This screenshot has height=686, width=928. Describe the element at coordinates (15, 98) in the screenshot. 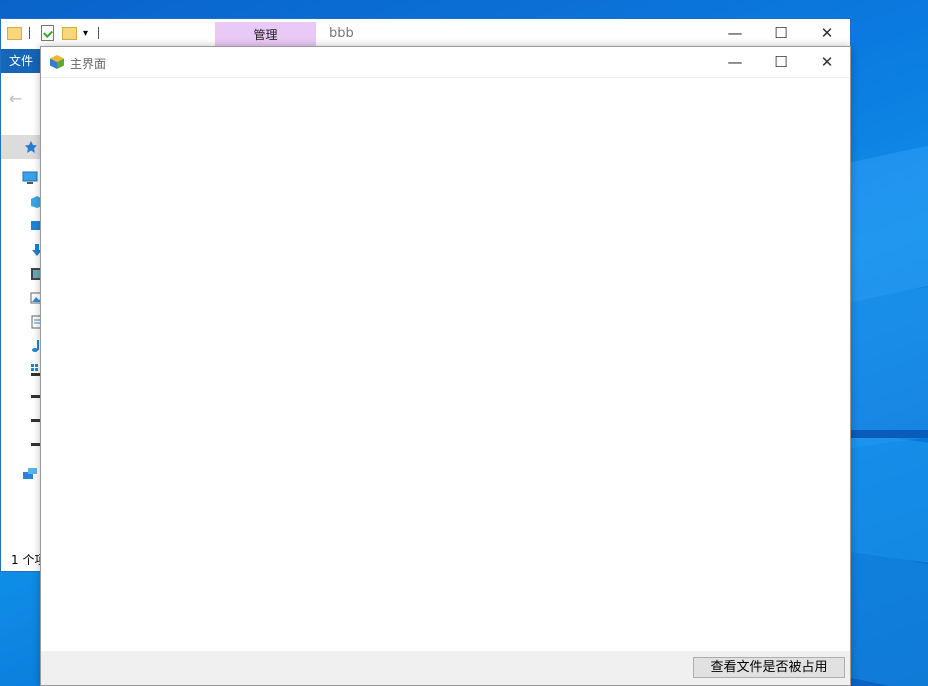

I see `back-arrow-icon: ←` at that location.